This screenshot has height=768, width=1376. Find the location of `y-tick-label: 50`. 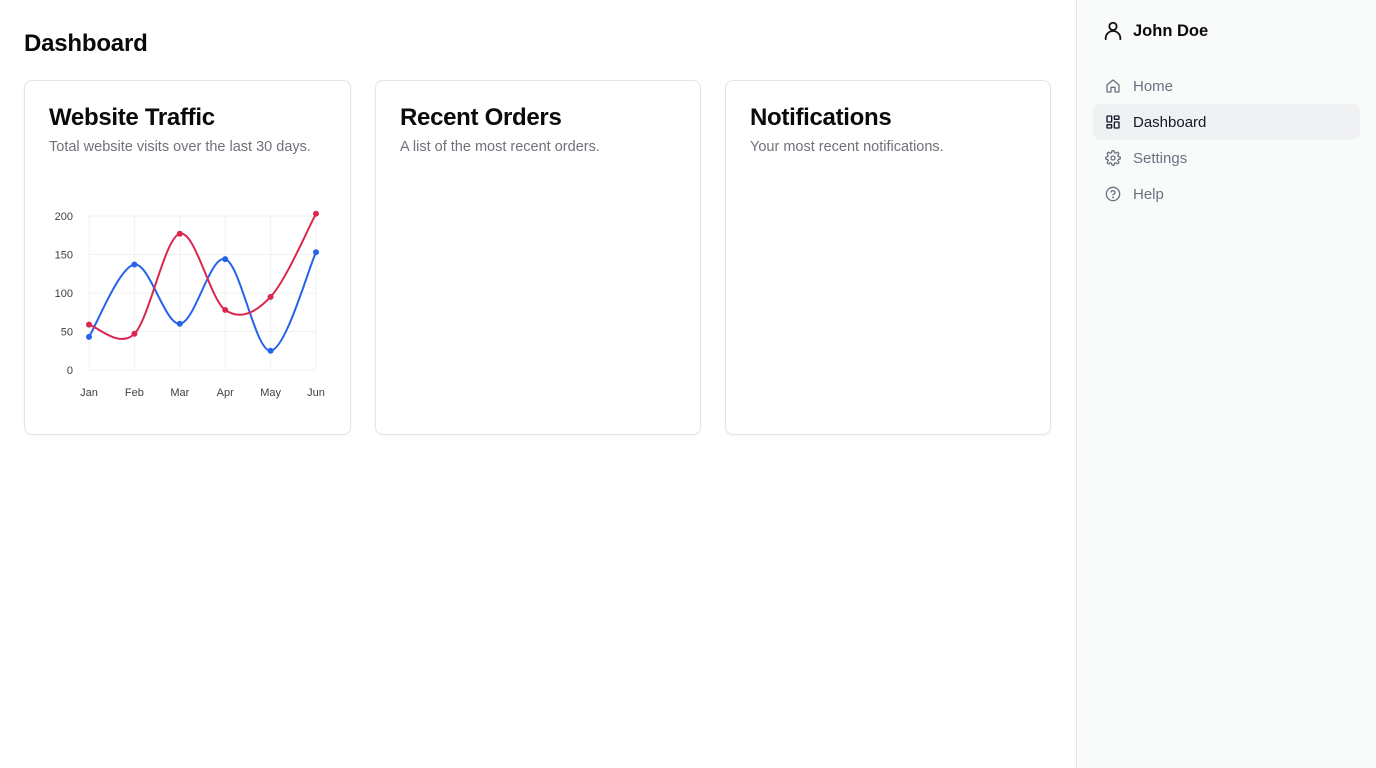

y-tick-label: 50 is located at coordinates (67, 333).